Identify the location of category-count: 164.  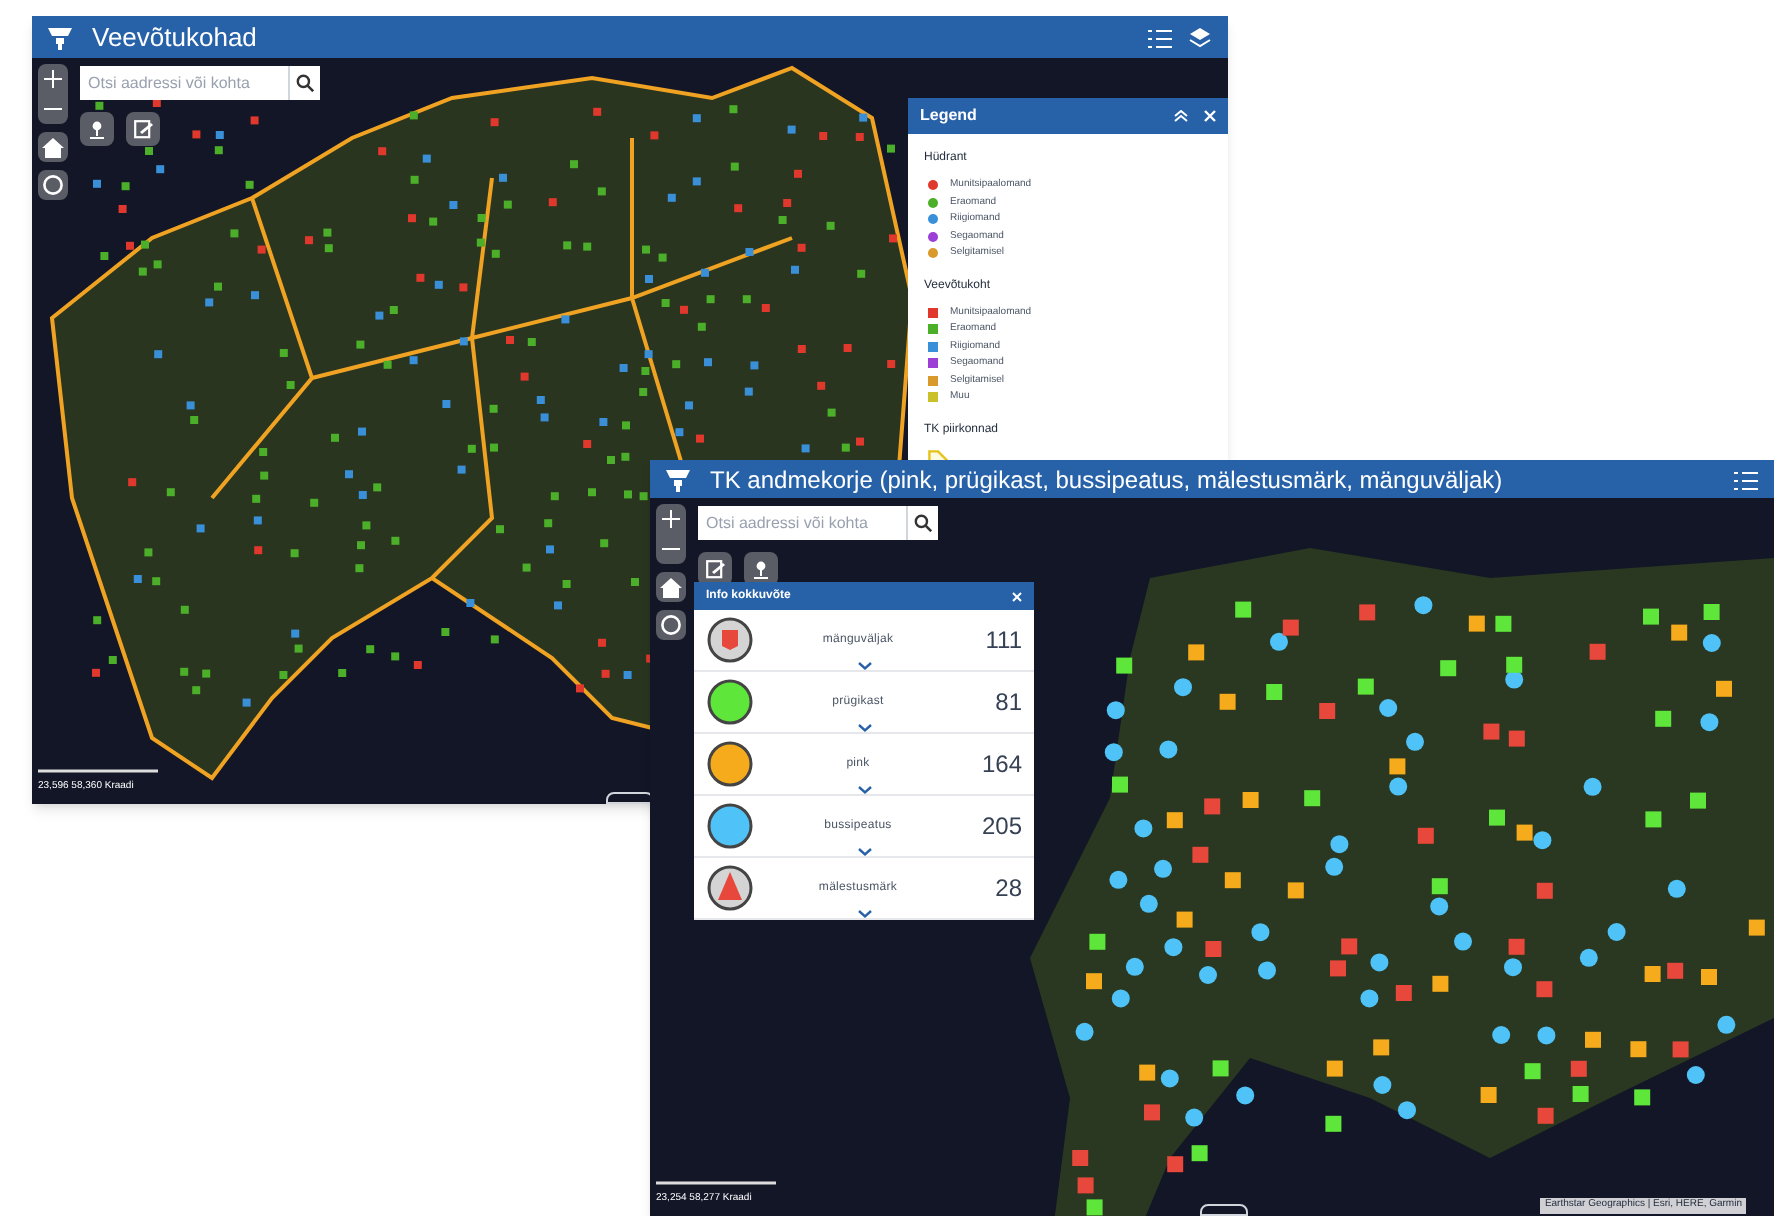
(1000, 765).